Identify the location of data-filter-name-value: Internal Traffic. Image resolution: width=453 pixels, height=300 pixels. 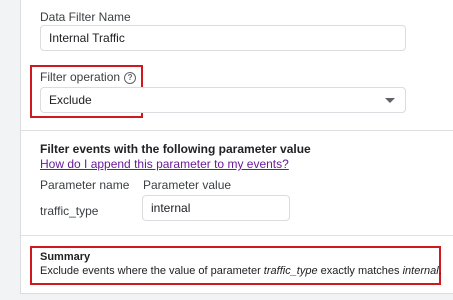
(87, 38).